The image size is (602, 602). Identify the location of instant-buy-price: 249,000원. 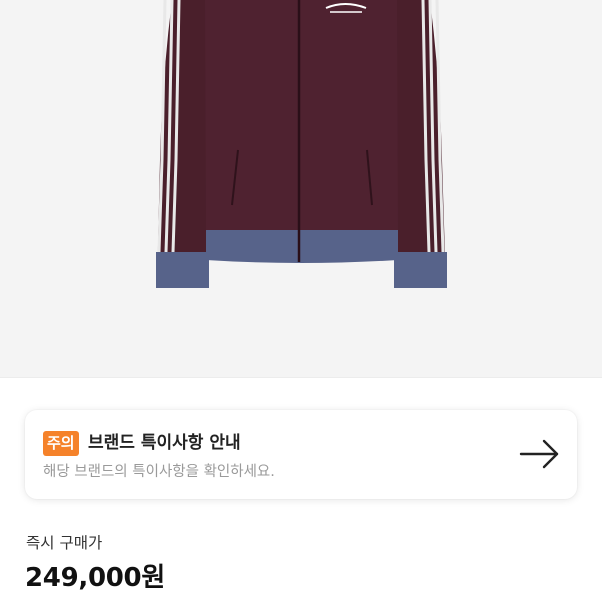
(95, 578).